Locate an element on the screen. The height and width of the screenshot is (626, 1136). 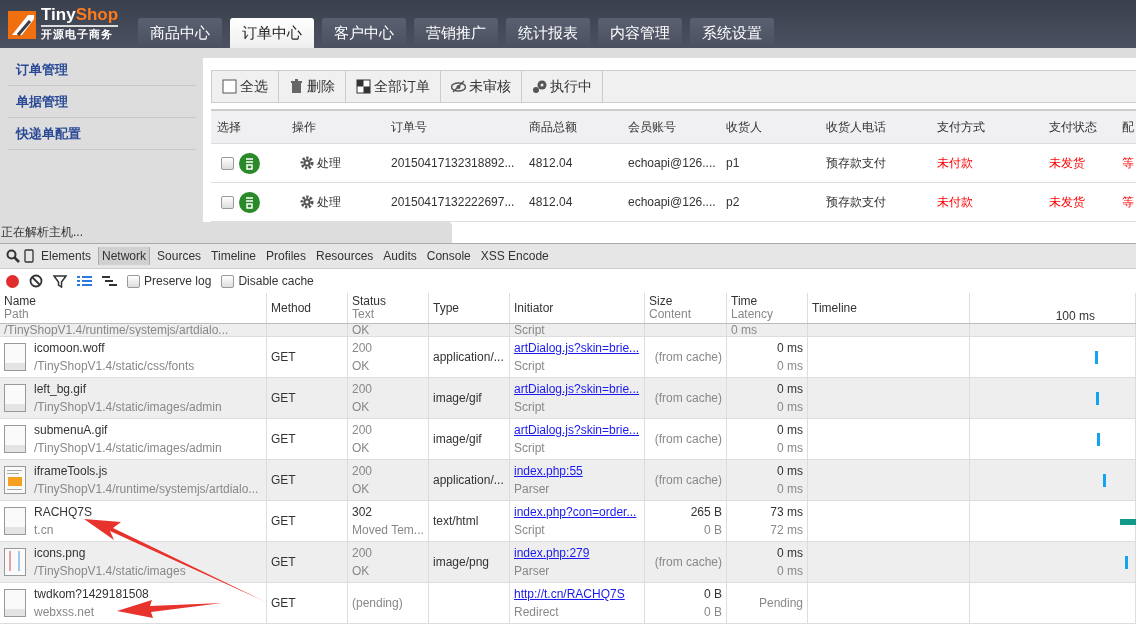
nav-tab: 商品中心 is located at coordinates (180, 33).